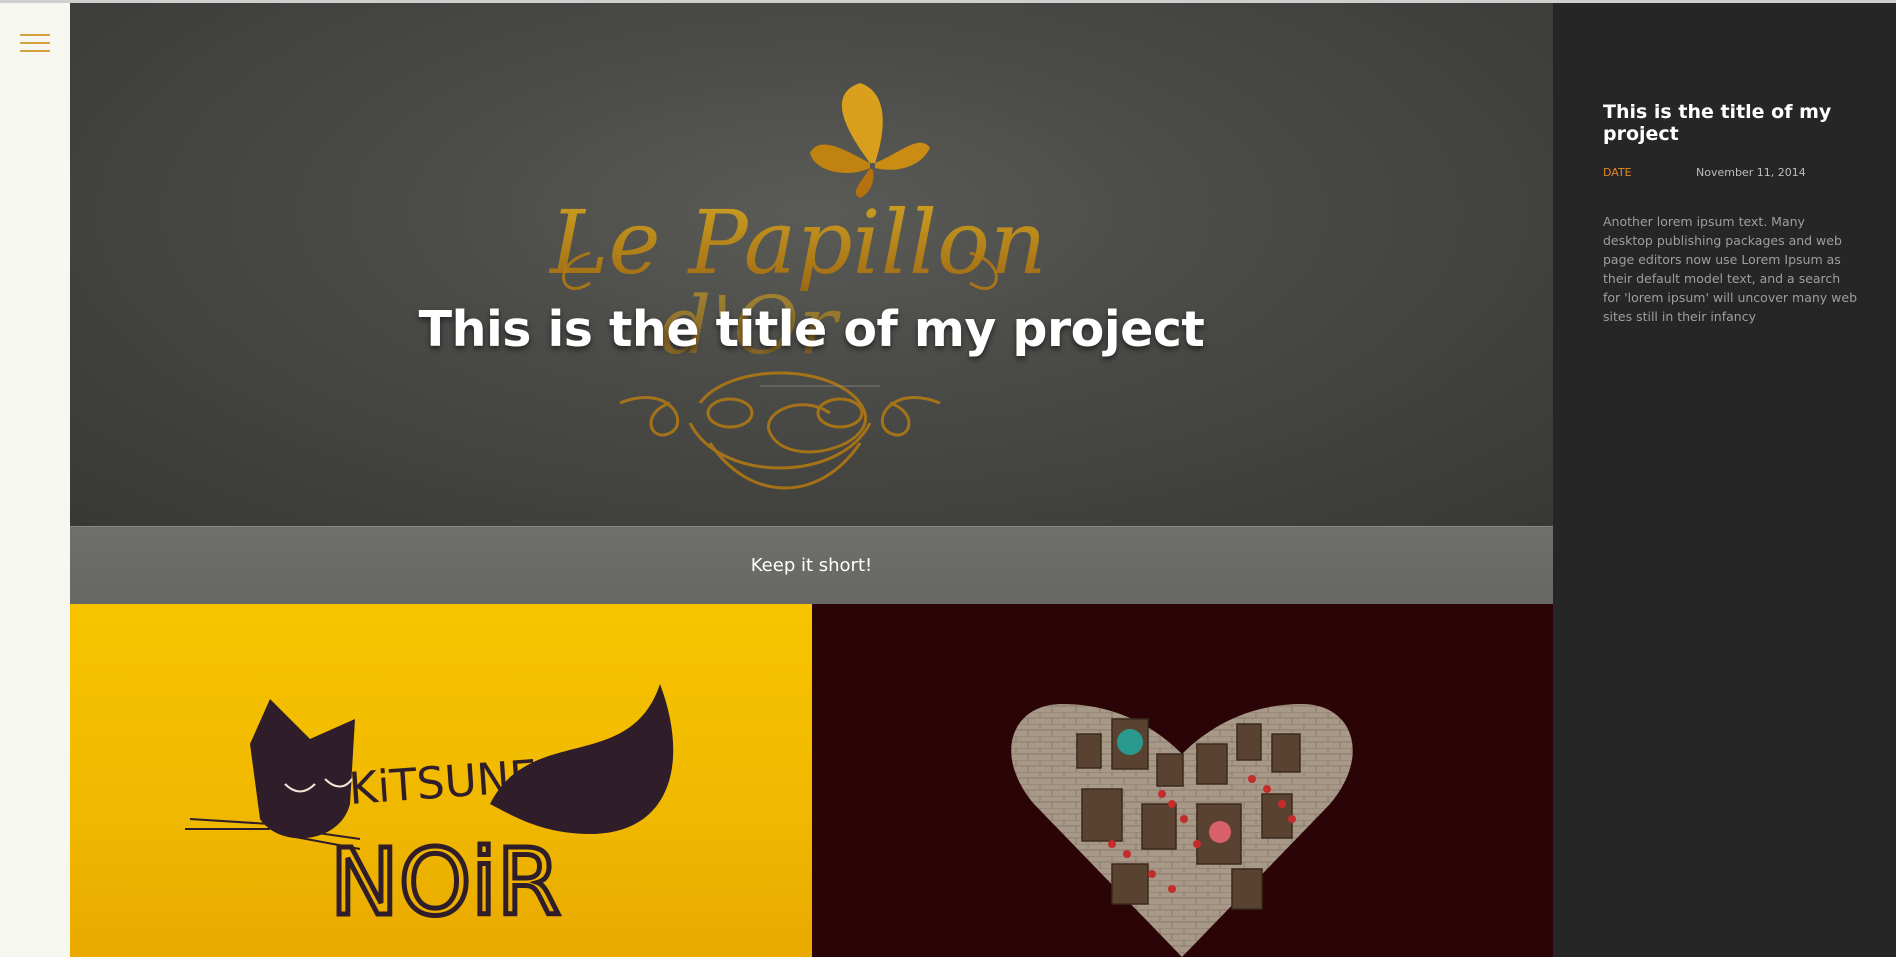 The height and width of the screenshot is (957, 1896). Describe the element at coordinates (35, 45) in the screenshot. I see `hamburger-menu-icon` at that location.